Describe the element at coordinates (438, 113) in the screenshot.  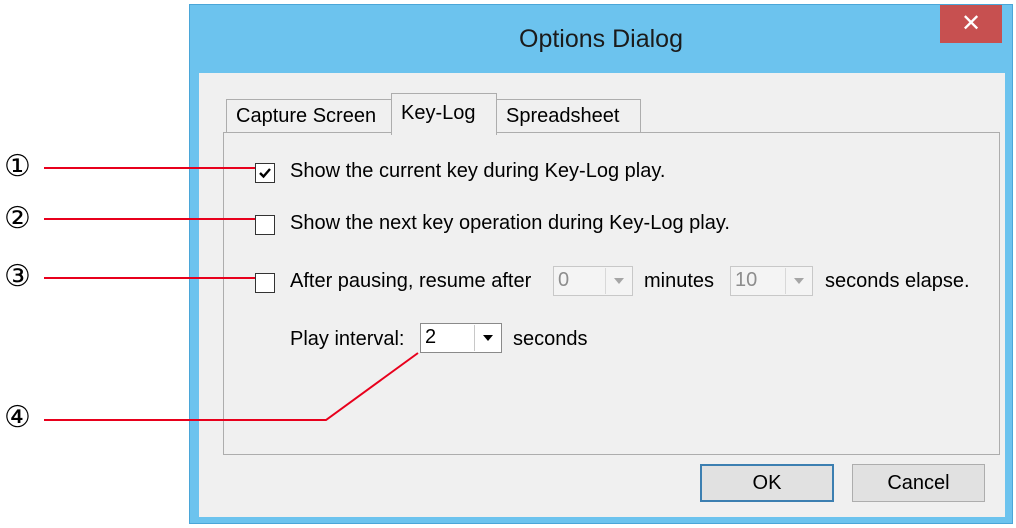
I see `tab-key-log-label: Key-Log` at that location.